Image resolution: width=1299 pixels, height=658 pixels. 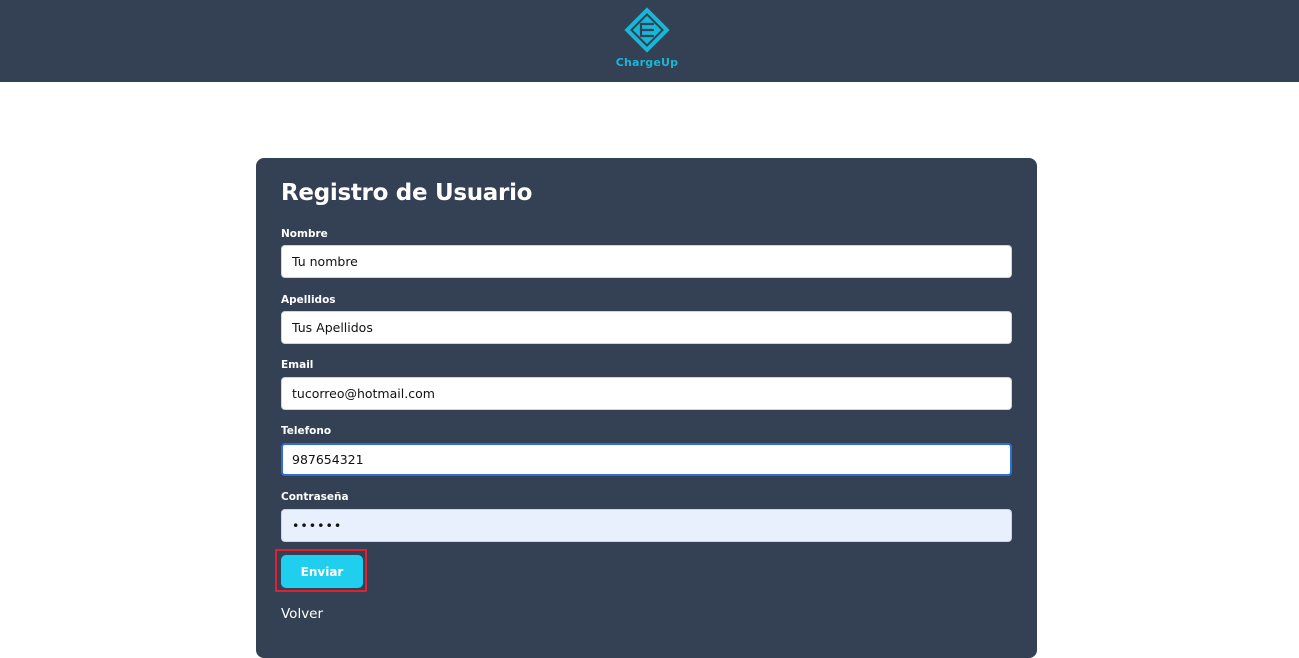 I want to click on brand-logo: ChargeUp, so click(x=647, y=38).